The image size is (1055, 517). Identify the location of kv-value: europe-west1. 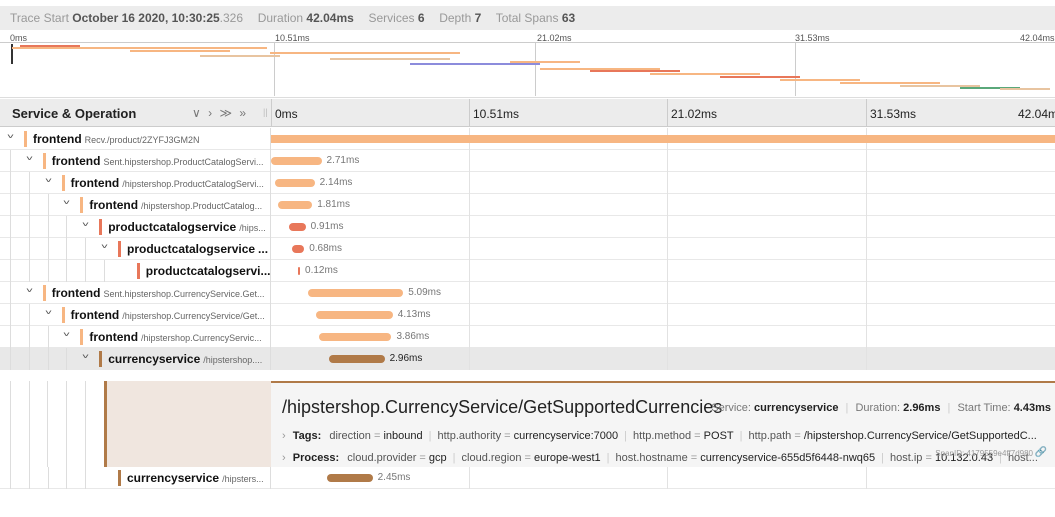
(567, 458).